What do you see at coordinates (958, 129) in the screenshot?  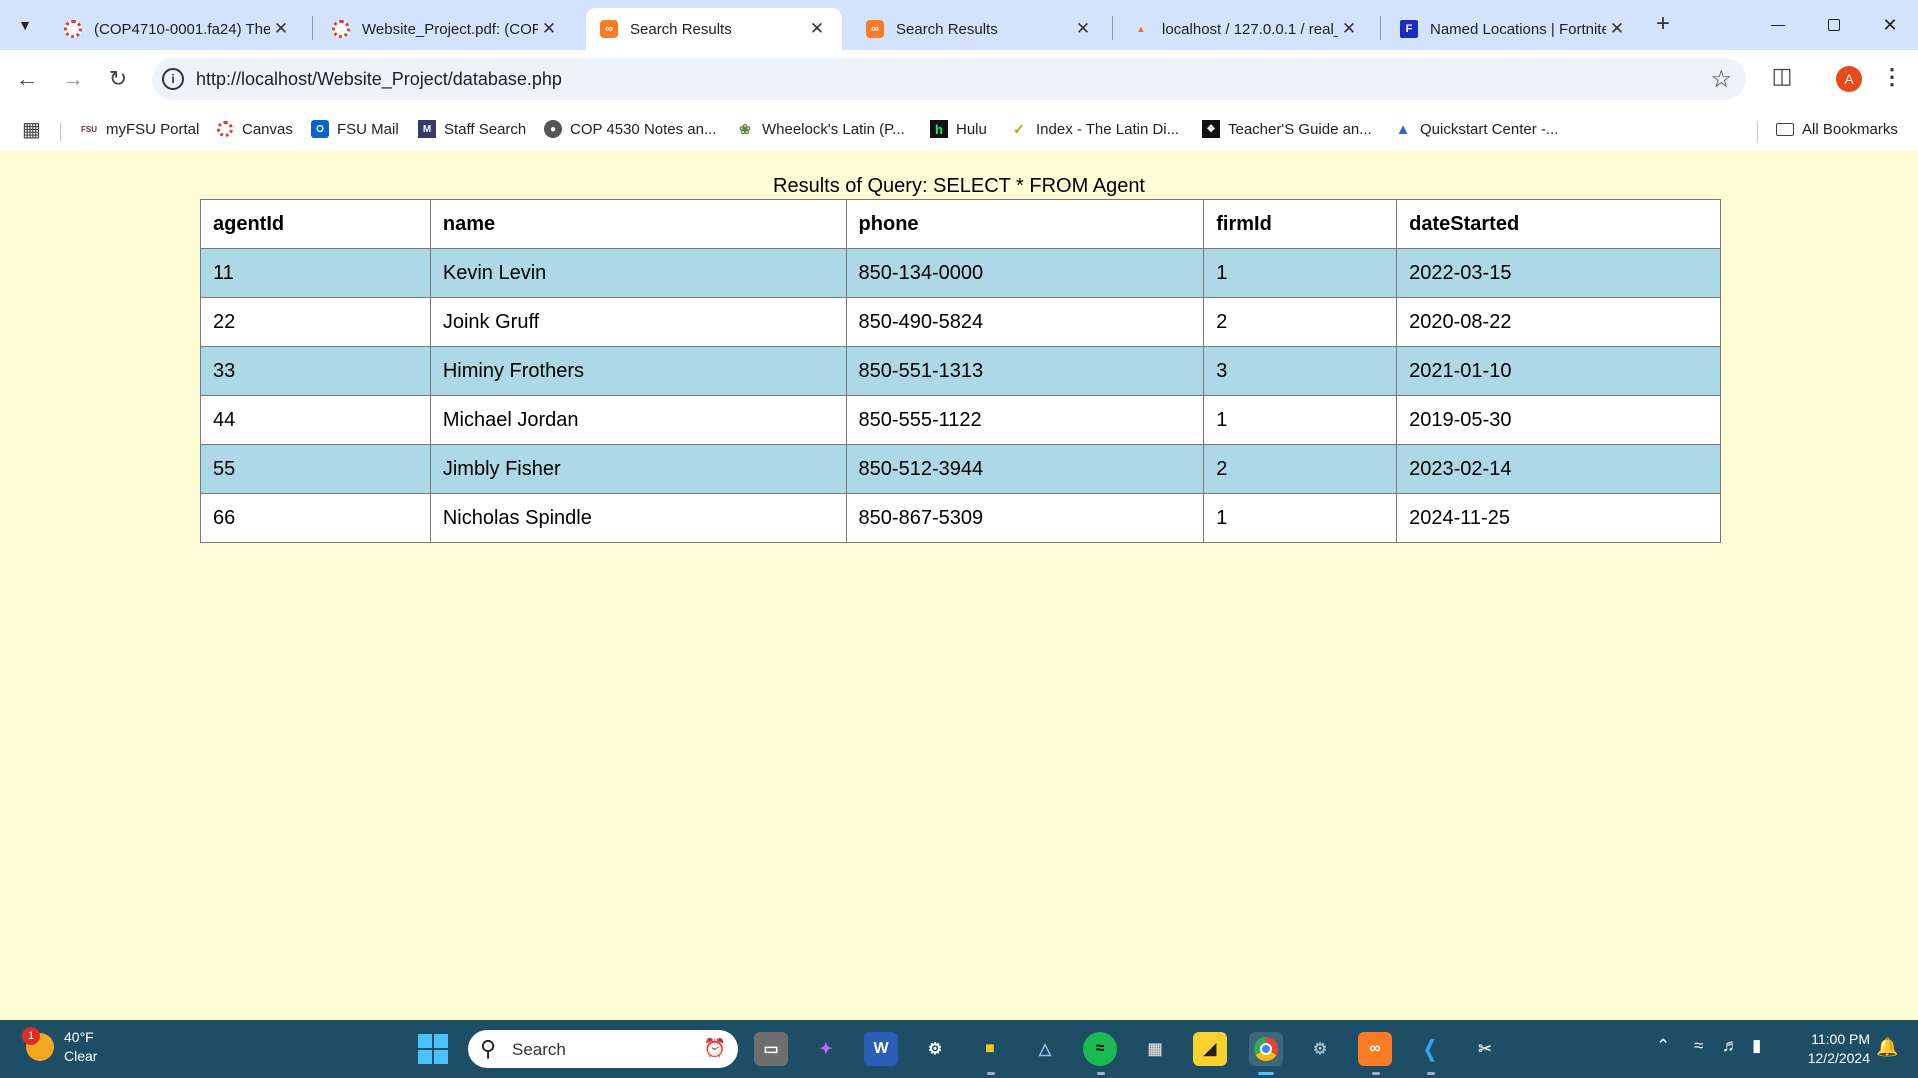 I see `bookmark-hulu: h Hulu` at bounding box center [958, 129].